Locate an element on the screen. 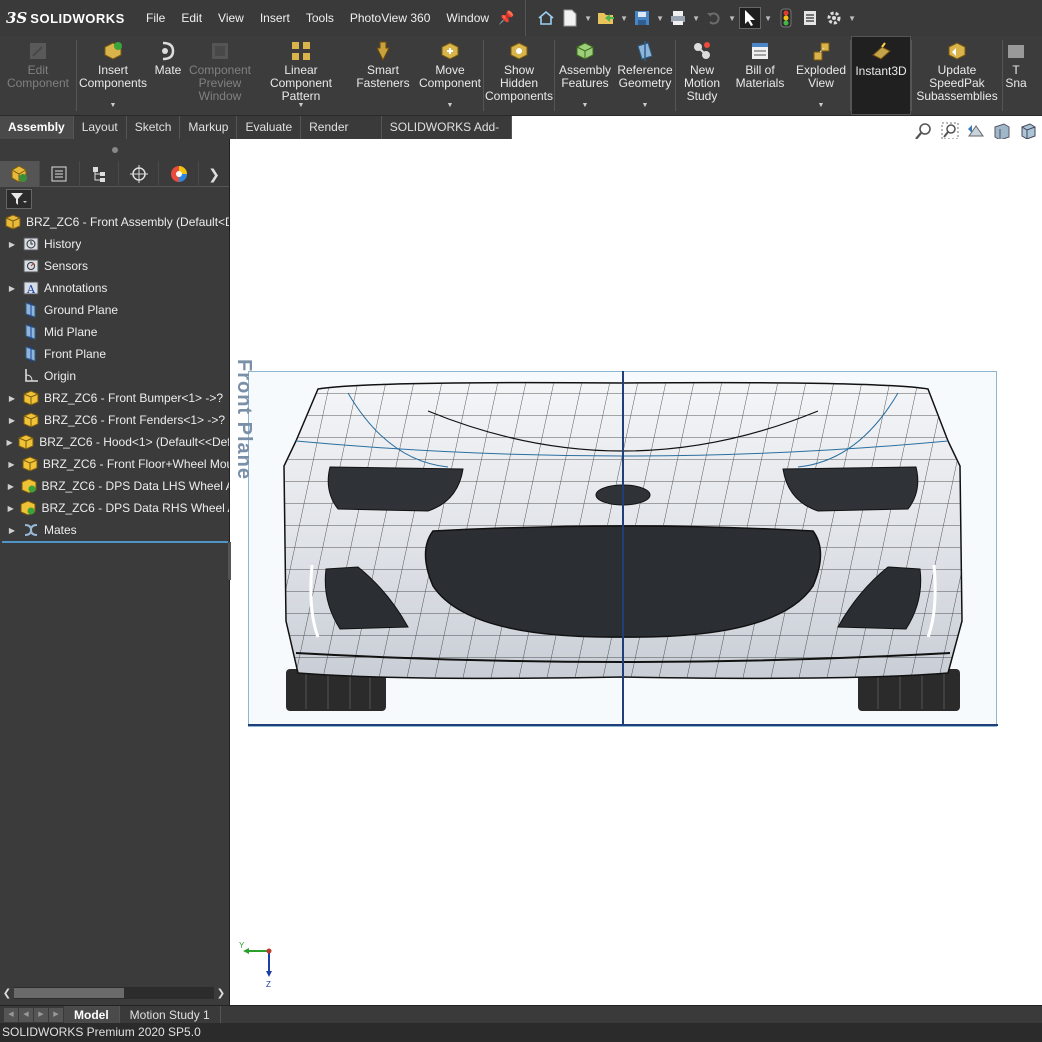 The height and width of the screenshot is (1042, 1042). feature-tree-tab-icon is located at coordinates (20, 174).